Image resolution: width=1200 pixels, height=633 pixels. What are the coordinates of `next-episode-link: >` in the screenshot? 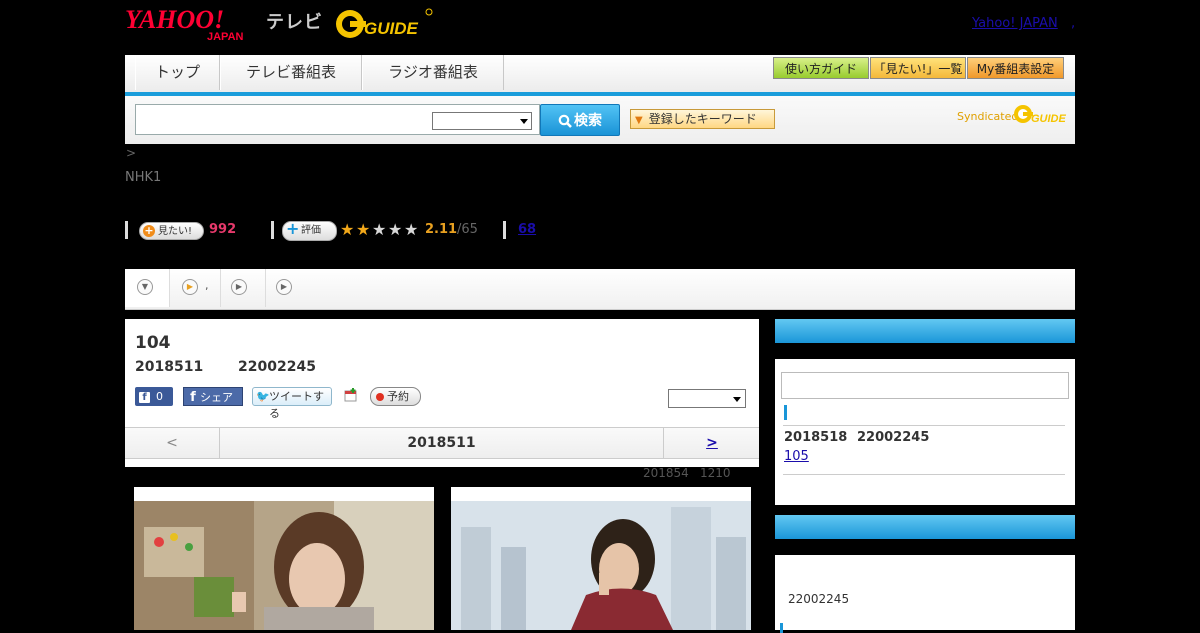 It's located at (712, 443).